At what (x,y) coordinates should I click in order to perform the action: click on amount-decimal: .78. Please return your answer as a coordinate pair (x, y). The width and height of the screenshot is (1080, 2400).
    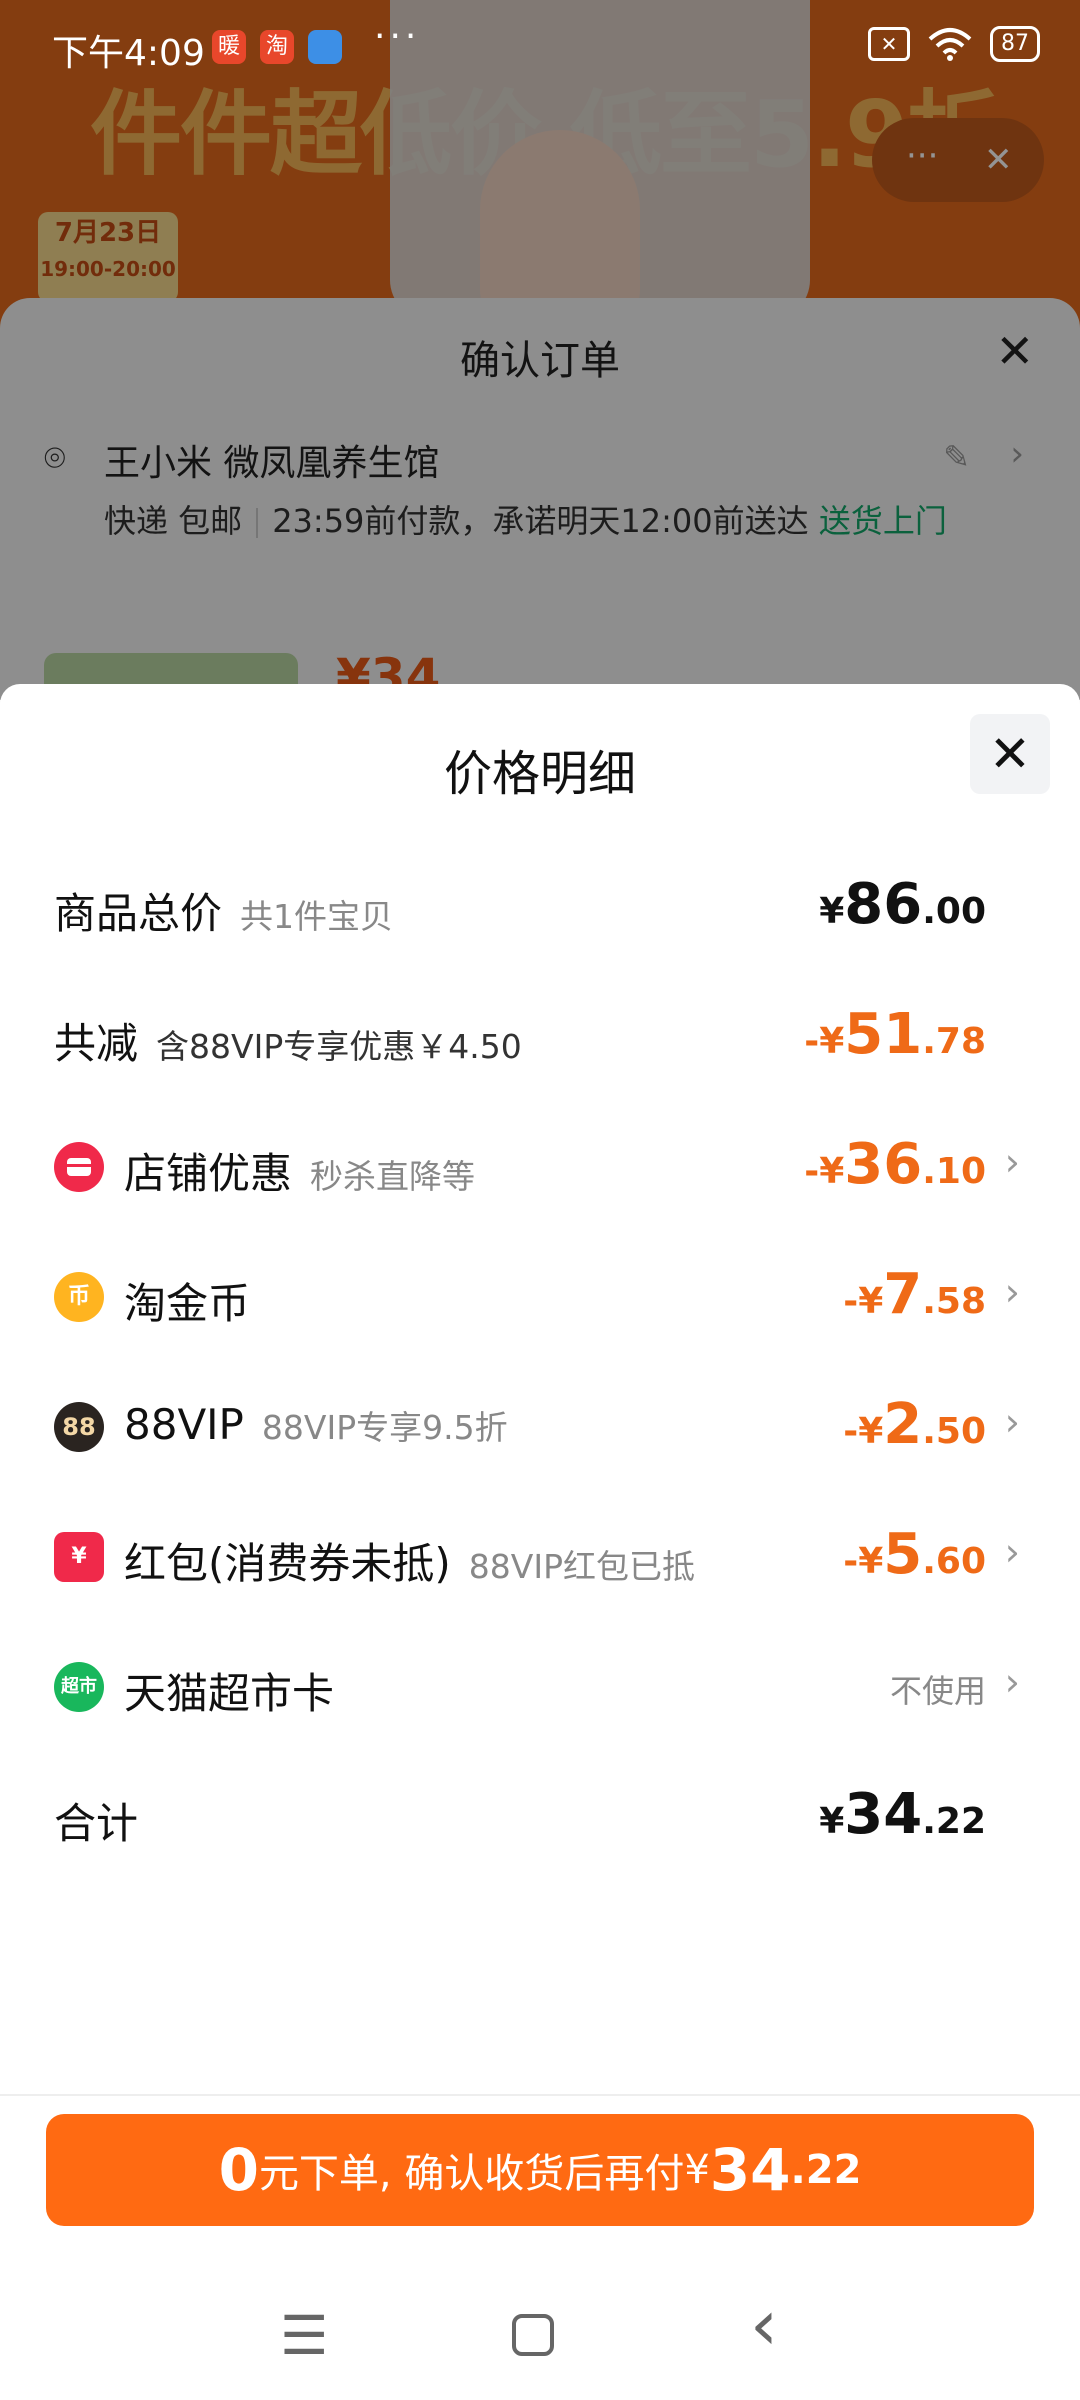
    Looking at the image, I should click on (954, 1041).